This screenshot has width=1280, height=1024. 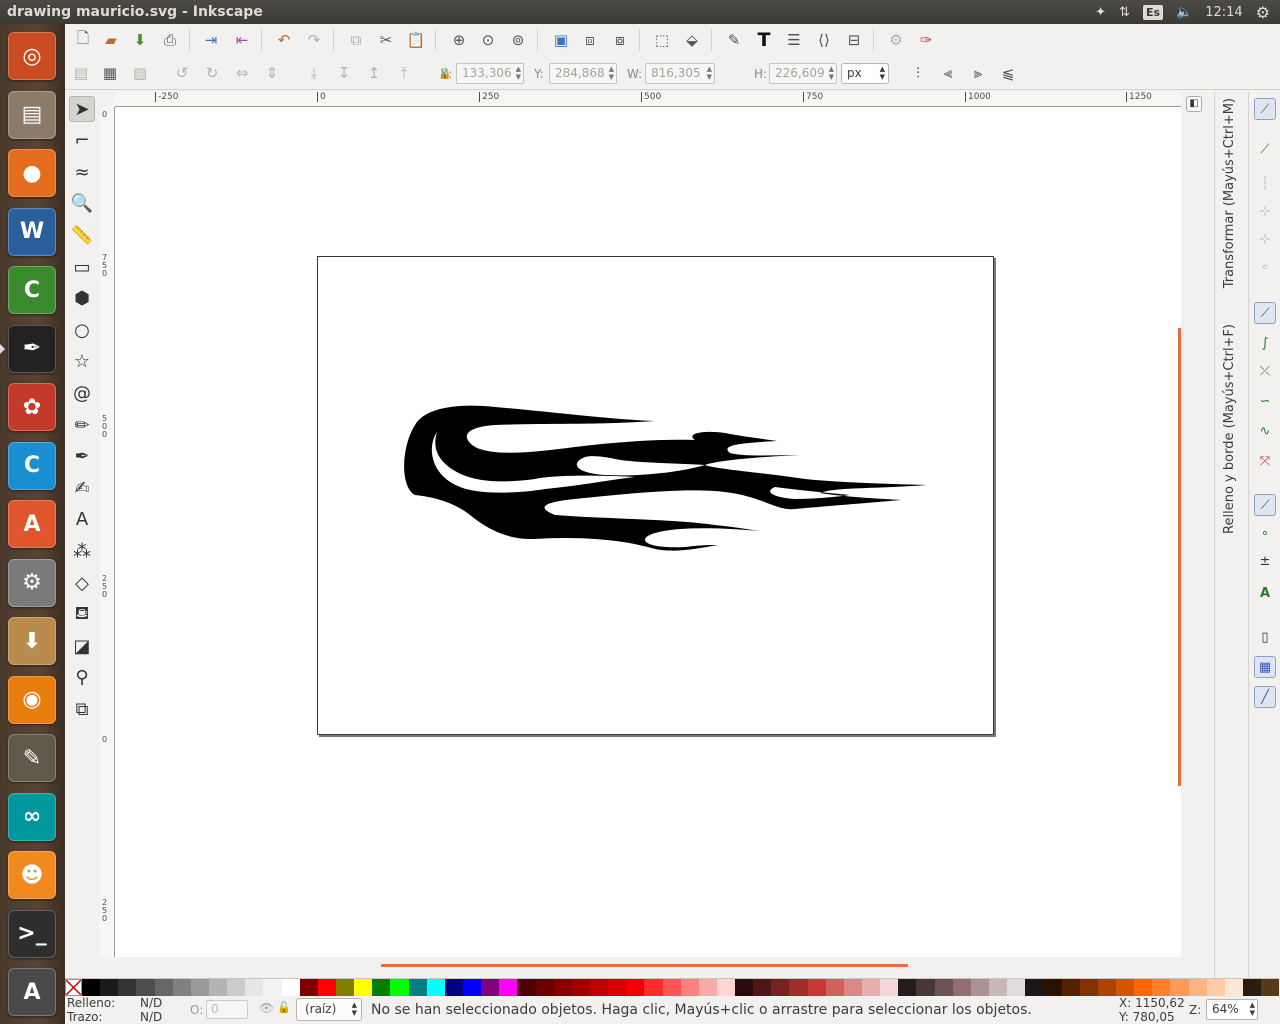 What do you see at coordinates (459, 40) in the screenshot?
I see `zoom-selection-icon: ⊕` at bounding box center [459, 40].